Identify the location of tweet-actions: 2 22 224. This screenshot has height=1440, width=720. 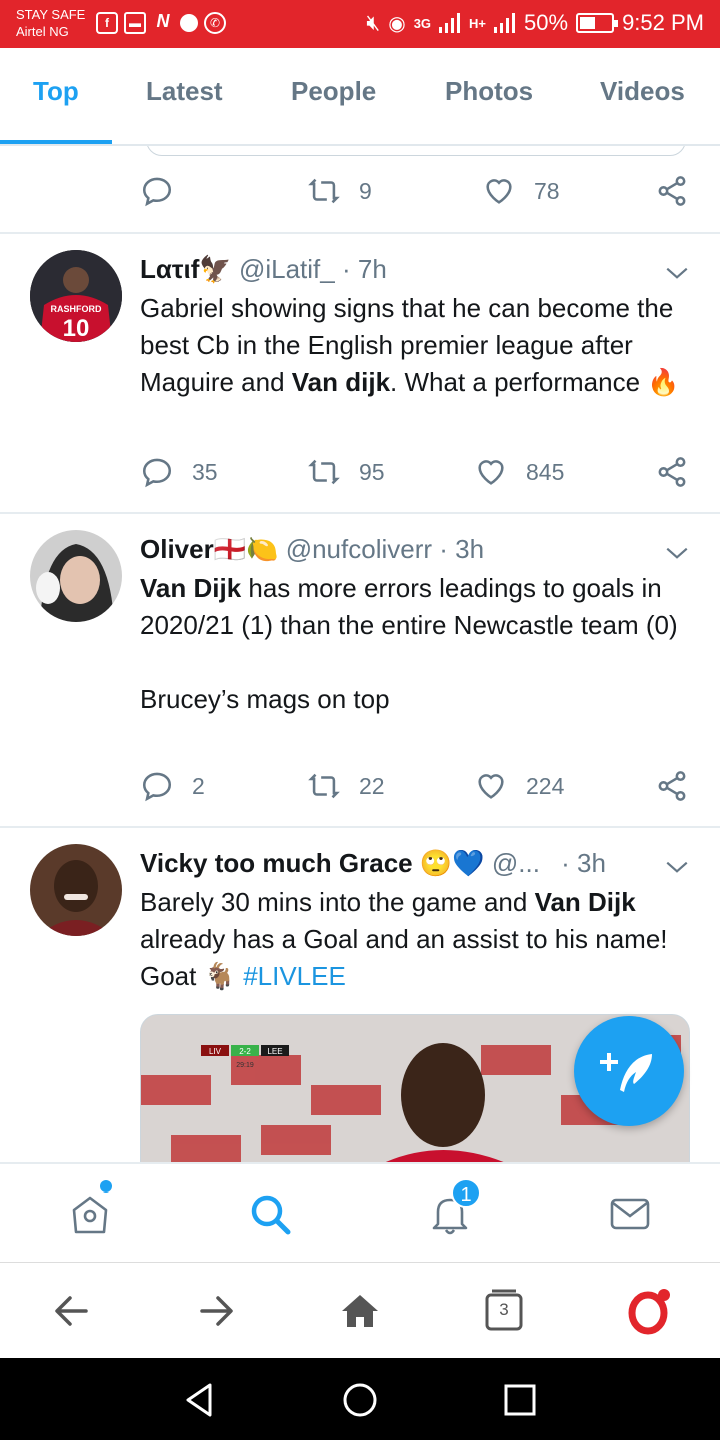
(360, 789).